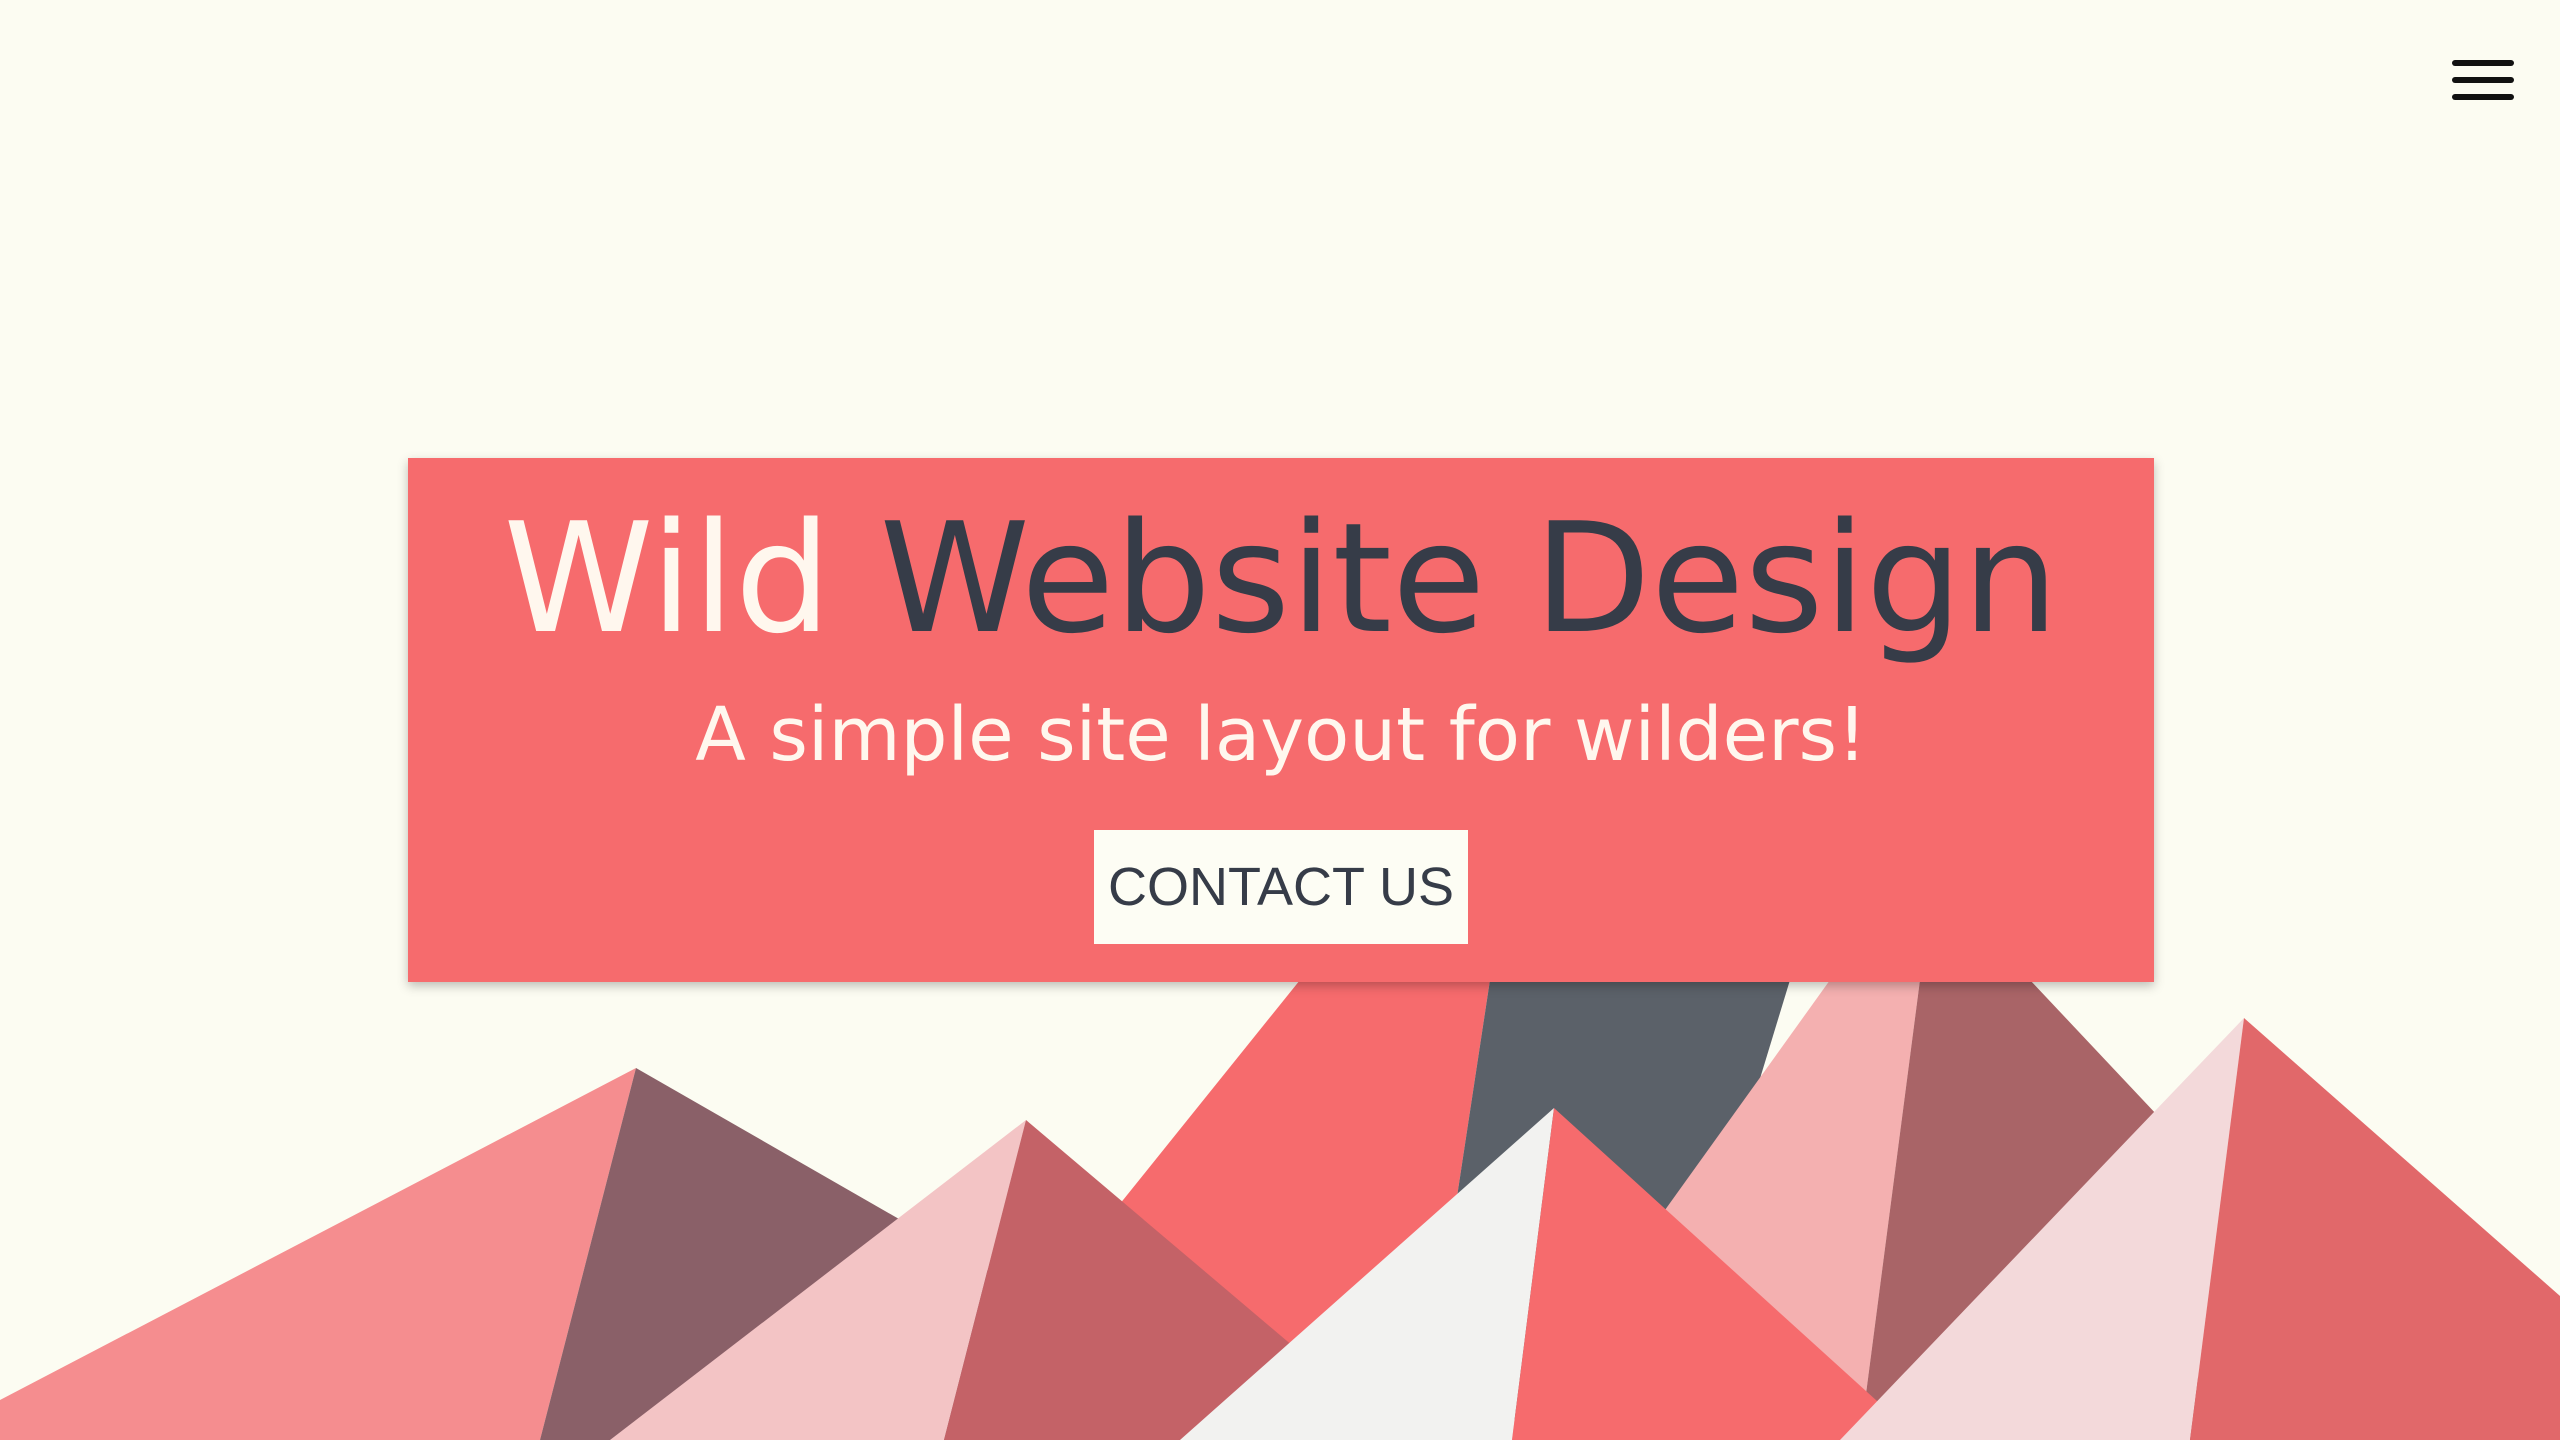 This screenshot has height=1440, width=2560. What do you see at coordinates (667, 578) in the screenshot?
I see `hero-title-first-word: Wild` at bounding box center [667, 578].